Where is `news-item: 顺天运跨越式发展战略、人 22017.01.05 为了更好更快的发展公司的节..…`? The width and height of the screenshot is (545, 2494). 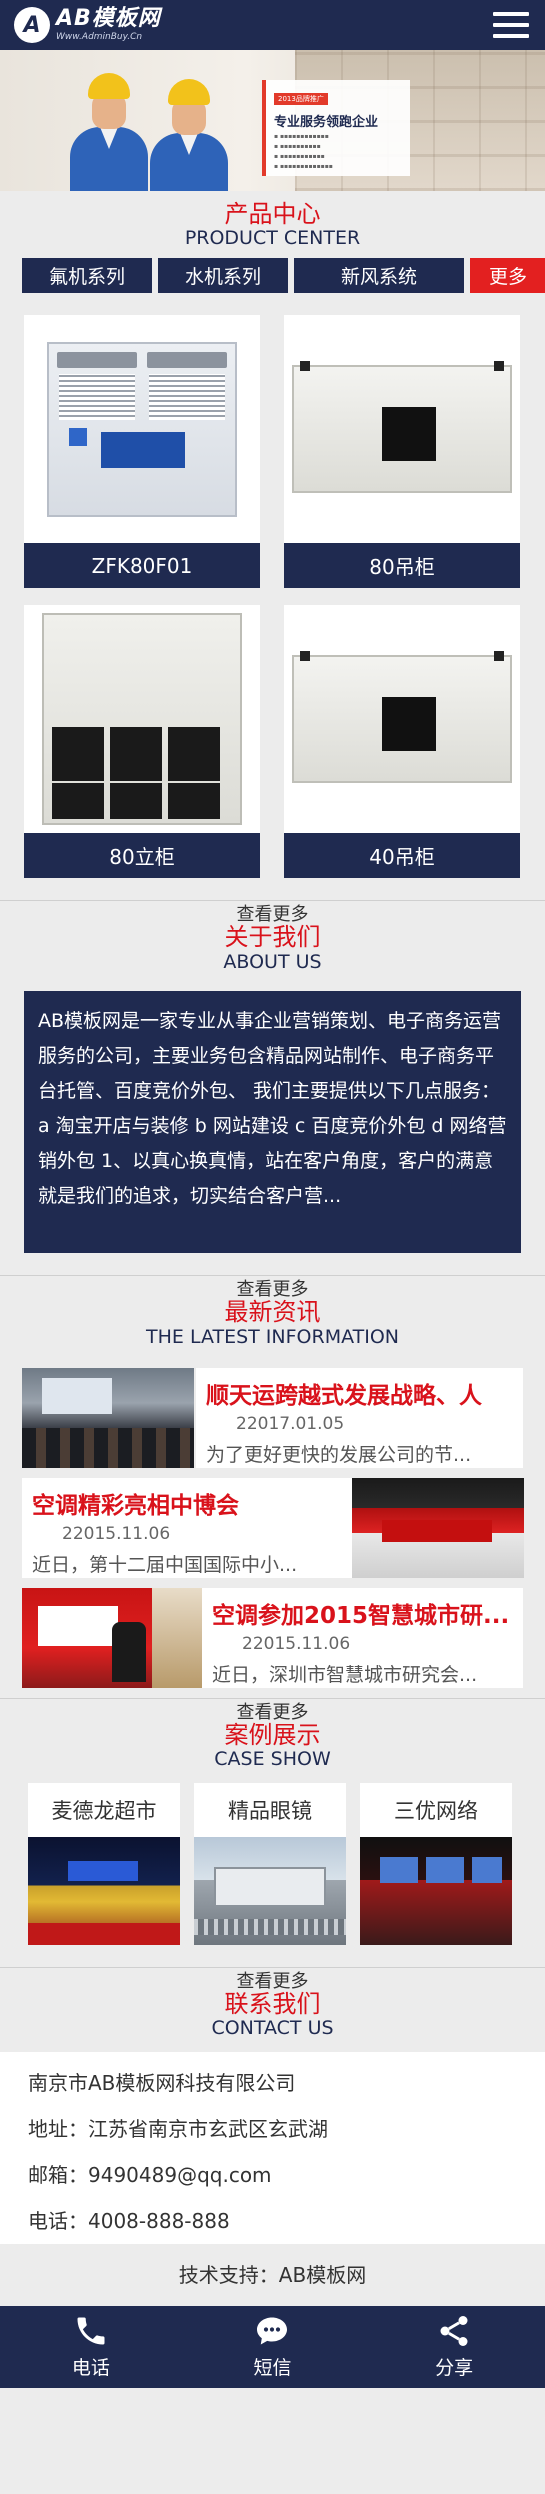 news-item: 顺天运跨越式发展战略、人 22017.01.05 为了更好更快的发展公司的节..… is located at coordinates (272, 1417).